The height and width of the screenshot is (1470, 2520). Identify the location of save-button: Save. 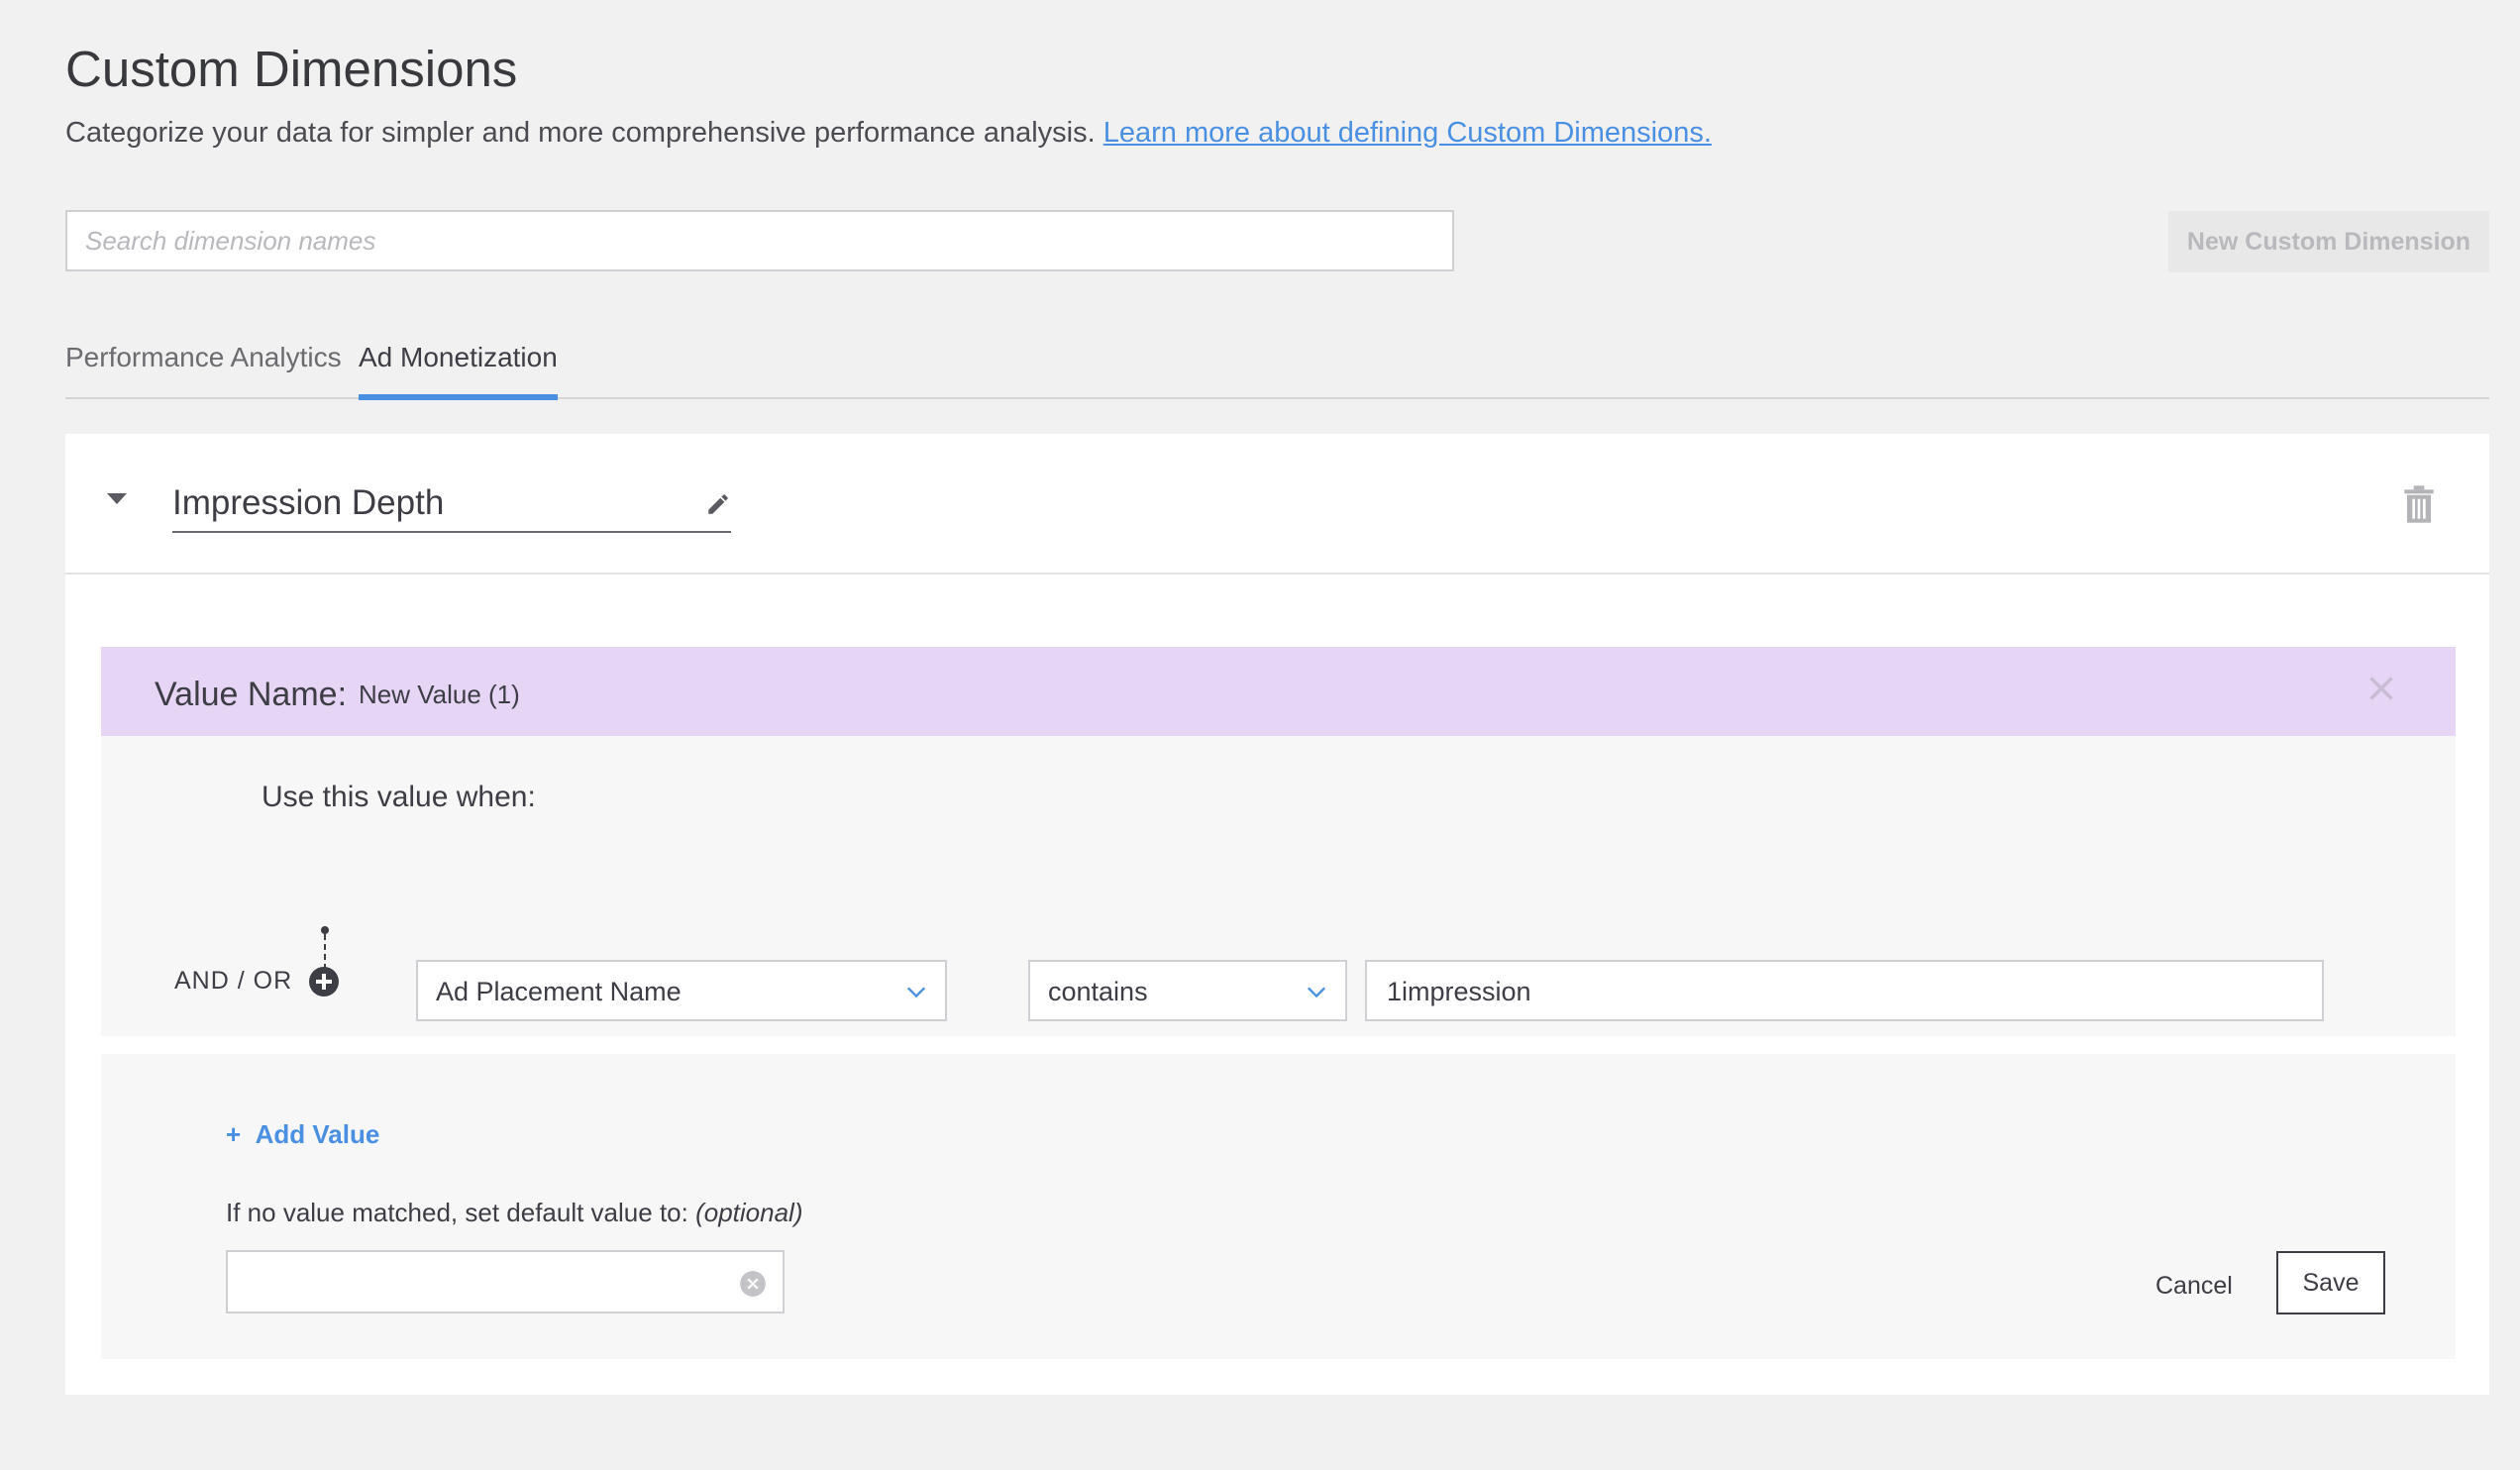
(2330, 1282).